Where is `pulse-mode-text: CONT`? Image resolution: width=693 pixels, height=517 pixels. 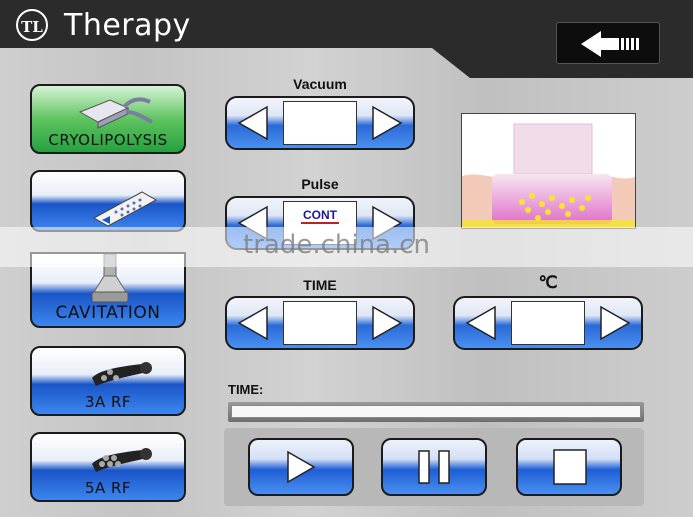
pulse-mode-text: CONT is located at coordinates (320, 216).